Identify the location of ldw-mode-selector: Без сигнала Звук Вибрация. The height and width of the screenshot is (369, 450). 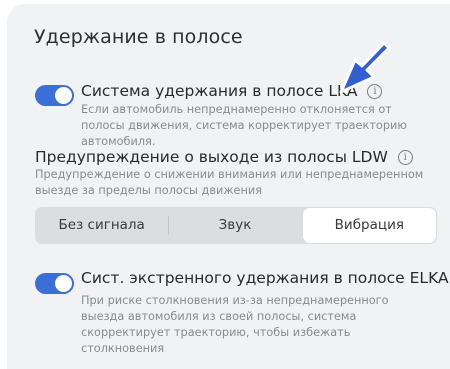
(236, 225).